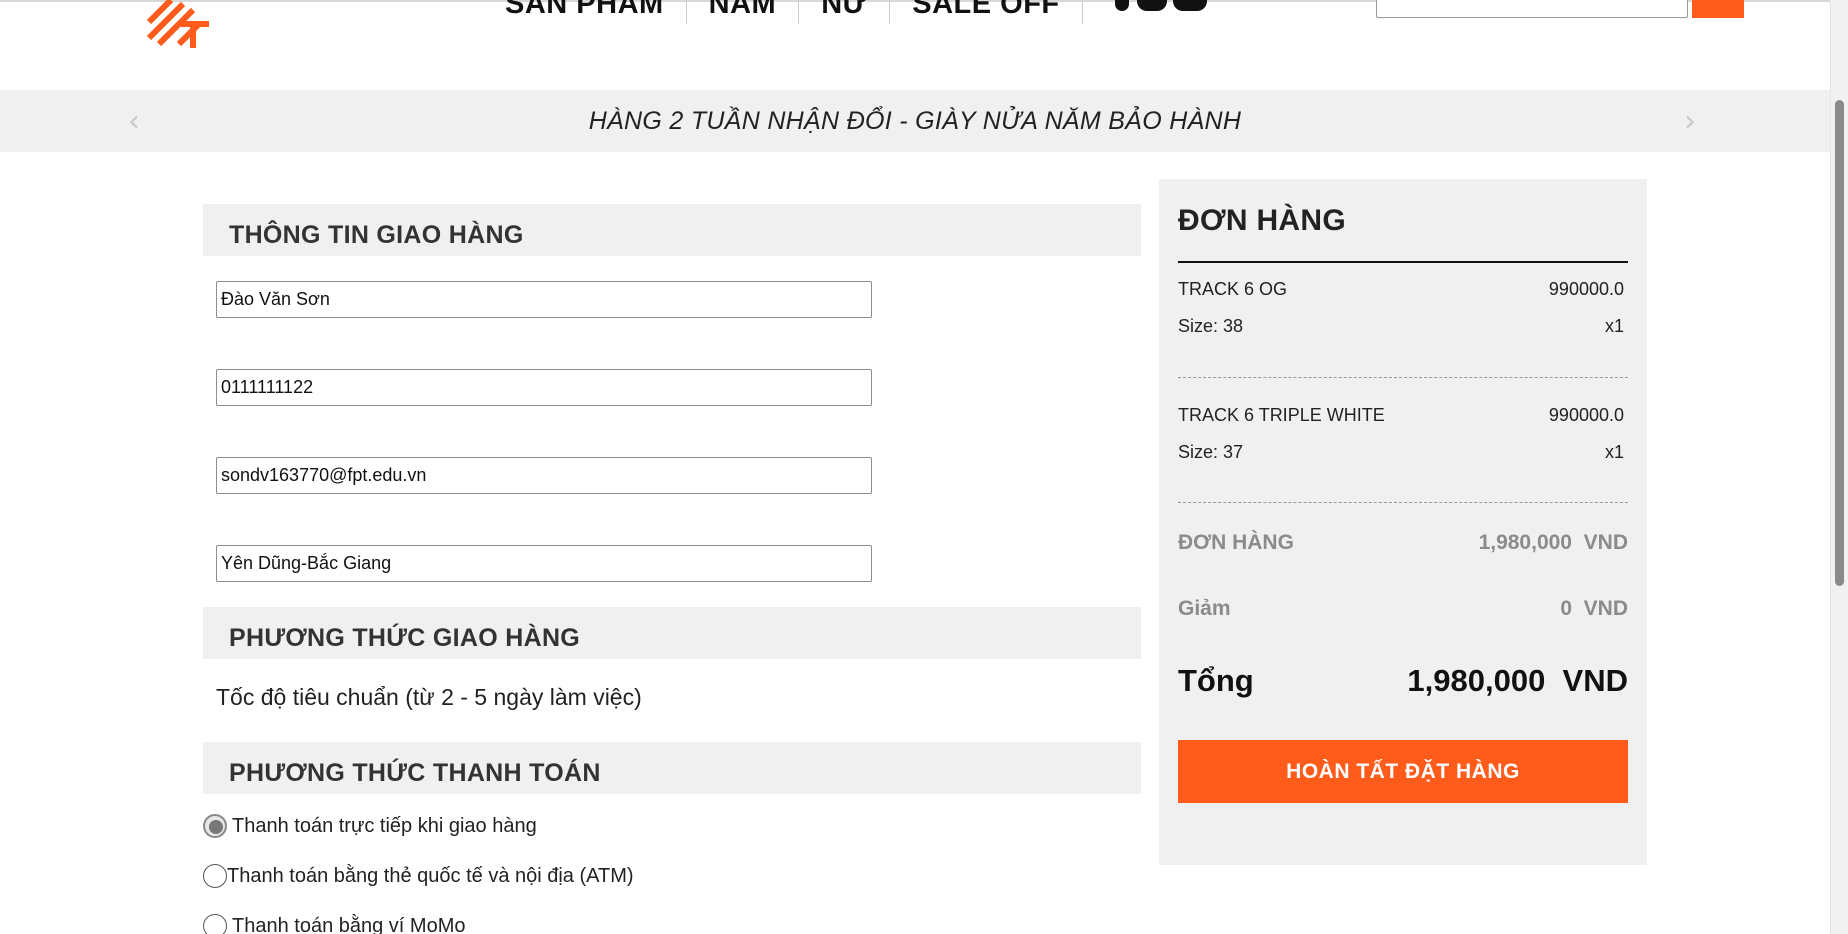 This screenshot has height=934, width=1848. I want to click on radio-button-selected, so click(215, 826).